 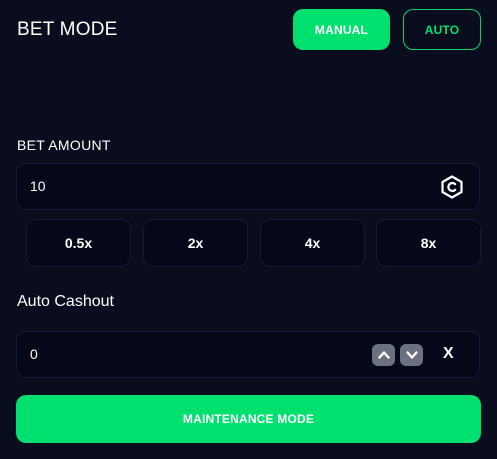 I want to click on auto-cashout-label: Auto Cashout, so click(x=65, y=301).